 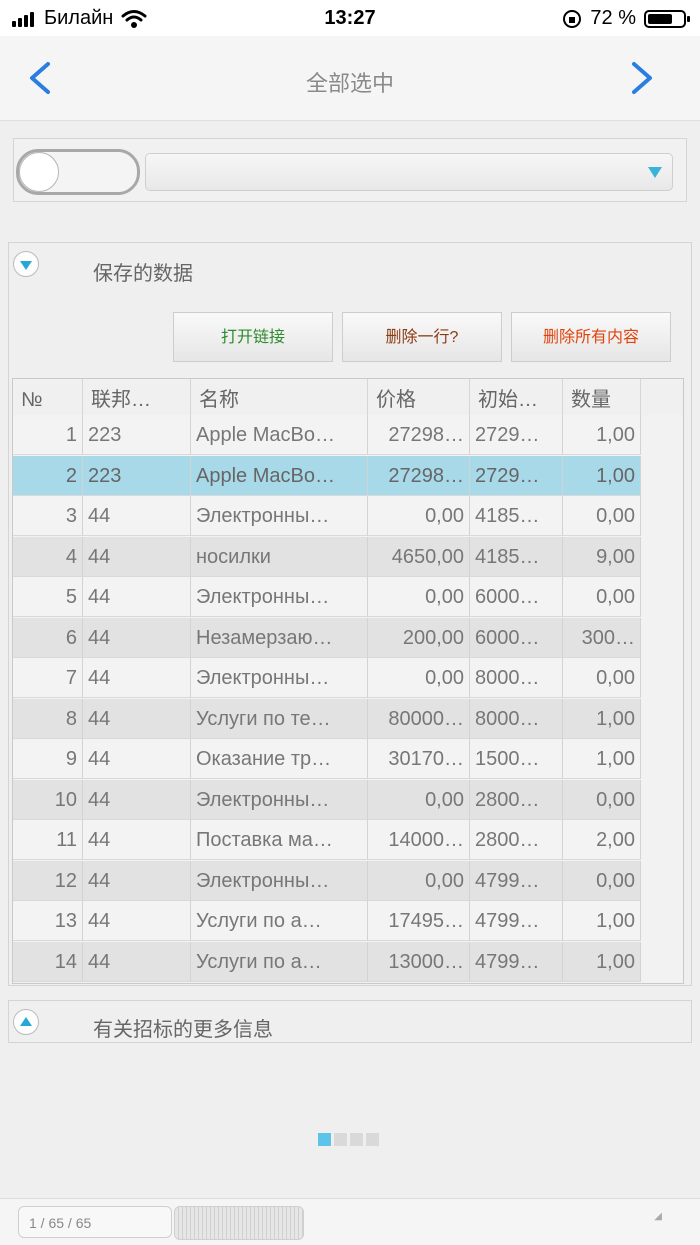 What do you see at coordinates (327, 880) in the screenshot?
I see `table-row: 12 44 Электронны… 0,00 4799… 0,00` at bounding box center [327, 880].